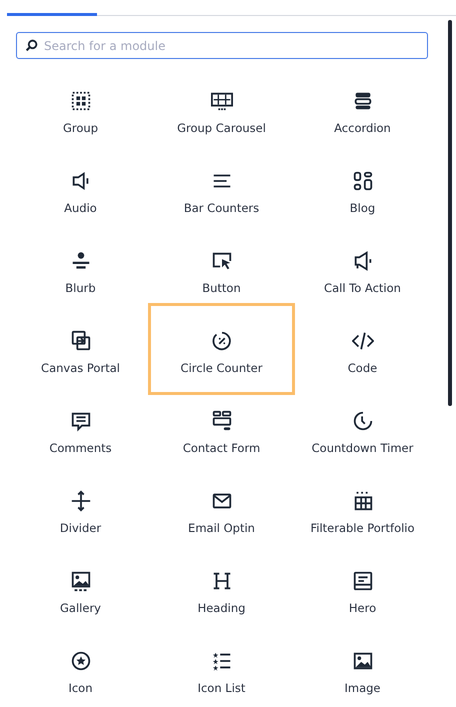 This screenshot has height=707, width=456. I want to click on module-button: Group, so click(80, 109).